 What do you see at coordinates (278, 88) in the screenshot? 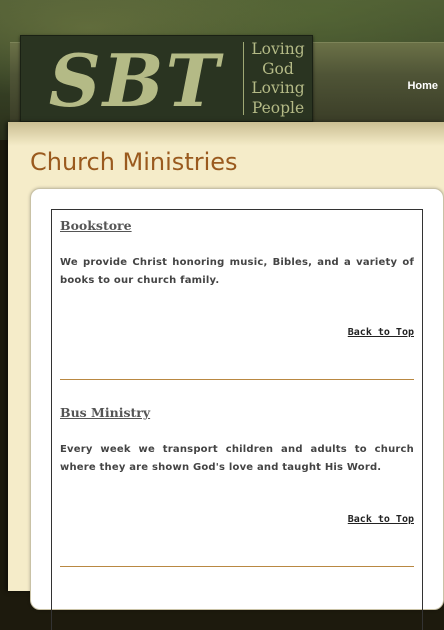
I see `tagline-line-3: Loving` at bounding box center [278, 88].